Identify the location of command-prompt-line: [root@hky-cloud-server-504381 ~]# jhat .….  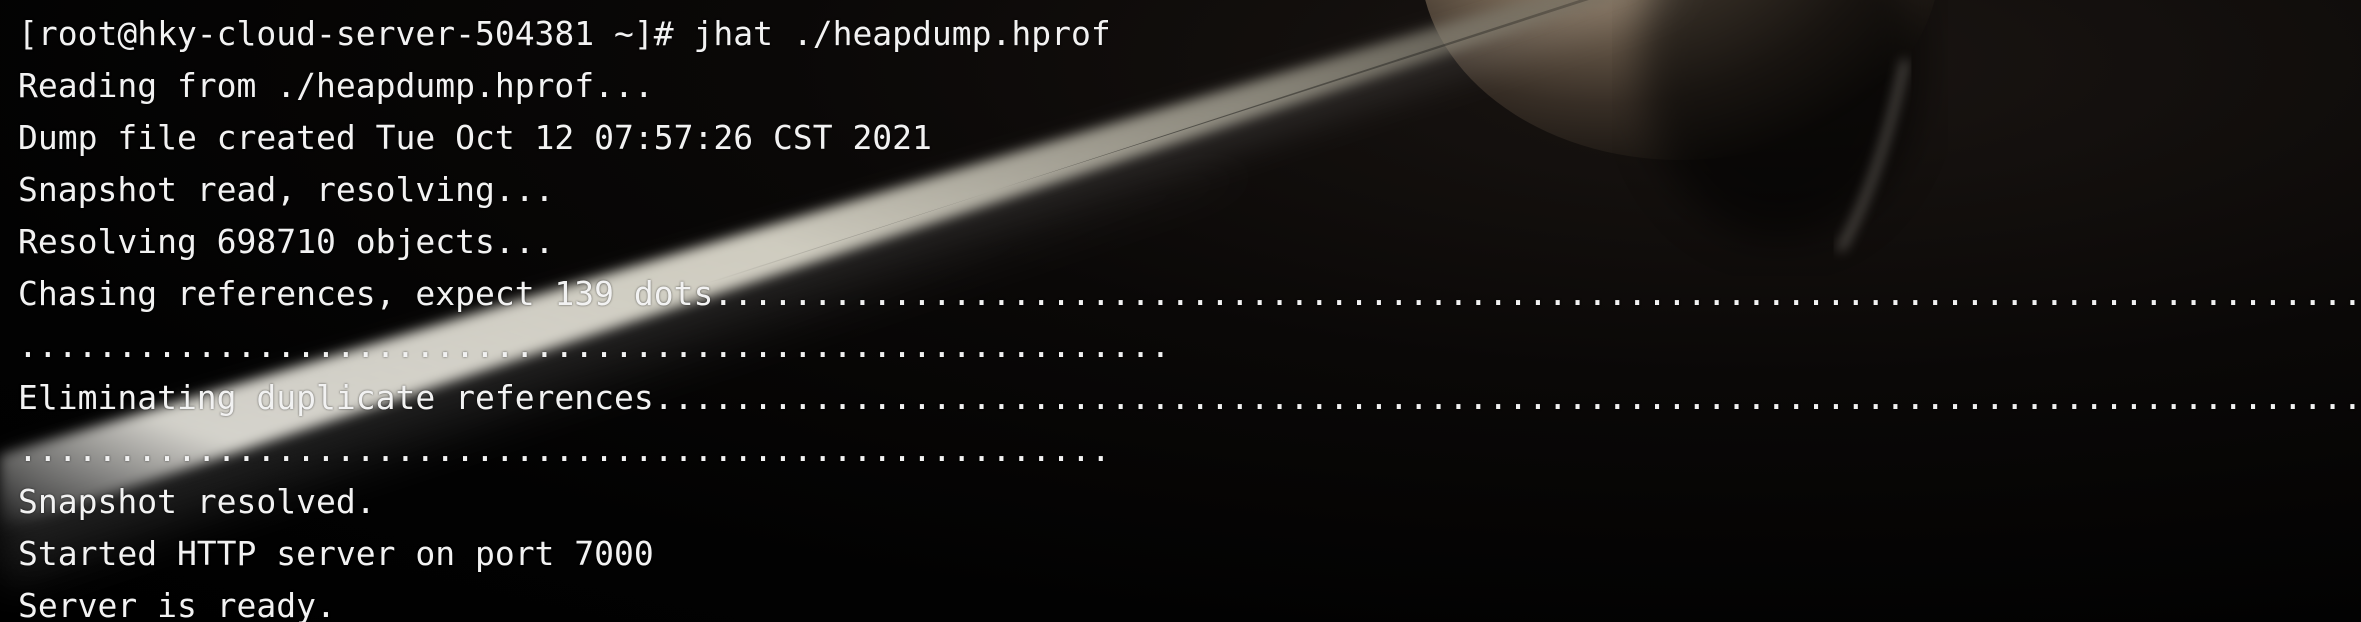
(564, 33).